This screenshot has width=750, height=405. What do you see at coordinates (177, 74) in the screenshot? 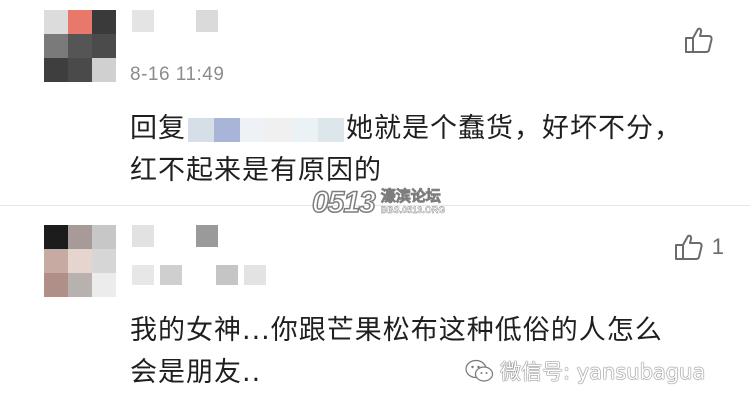
I see `comment-timestamp: 8-16 11:49` at bounding box center [177, 74].